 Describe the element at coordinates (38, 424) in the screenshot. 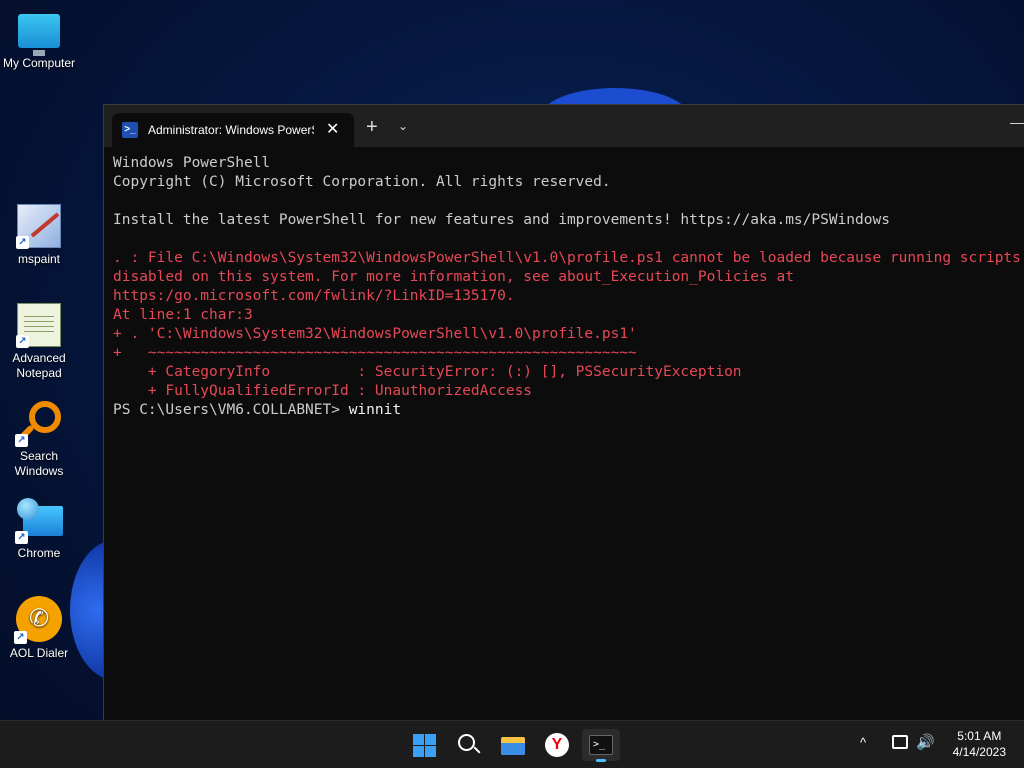

I see `magnifier-icon: ↗` at that location.